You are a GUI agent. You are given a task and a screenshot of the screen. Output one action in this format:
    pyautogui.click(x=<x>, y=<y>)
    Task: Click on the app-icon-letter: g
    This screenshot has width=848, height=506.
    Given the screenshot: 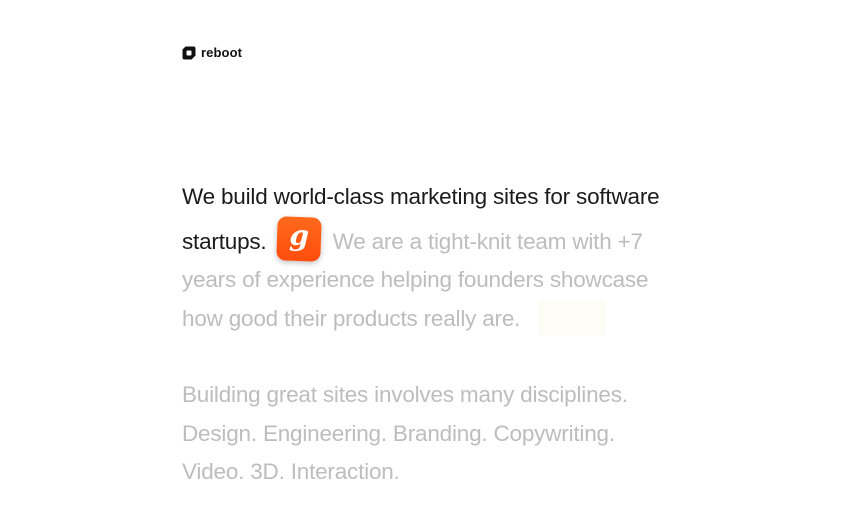 What is the action you would take?
    pyautogui.click(x=298, y=235)
    